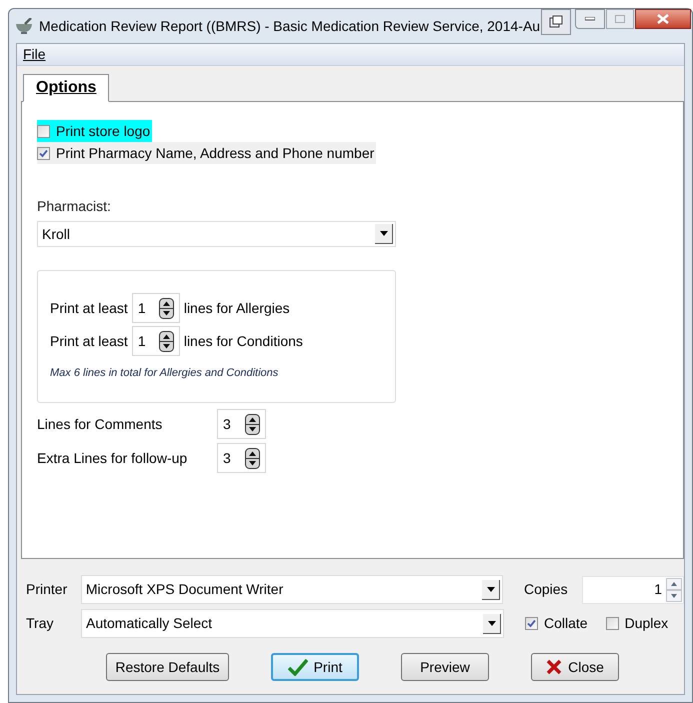 The height and width of the screenshot is (703, 693). Describe the element at coordinates (292, 623) in the screenshot. I see `dropdown: Automatically Select` at that location.